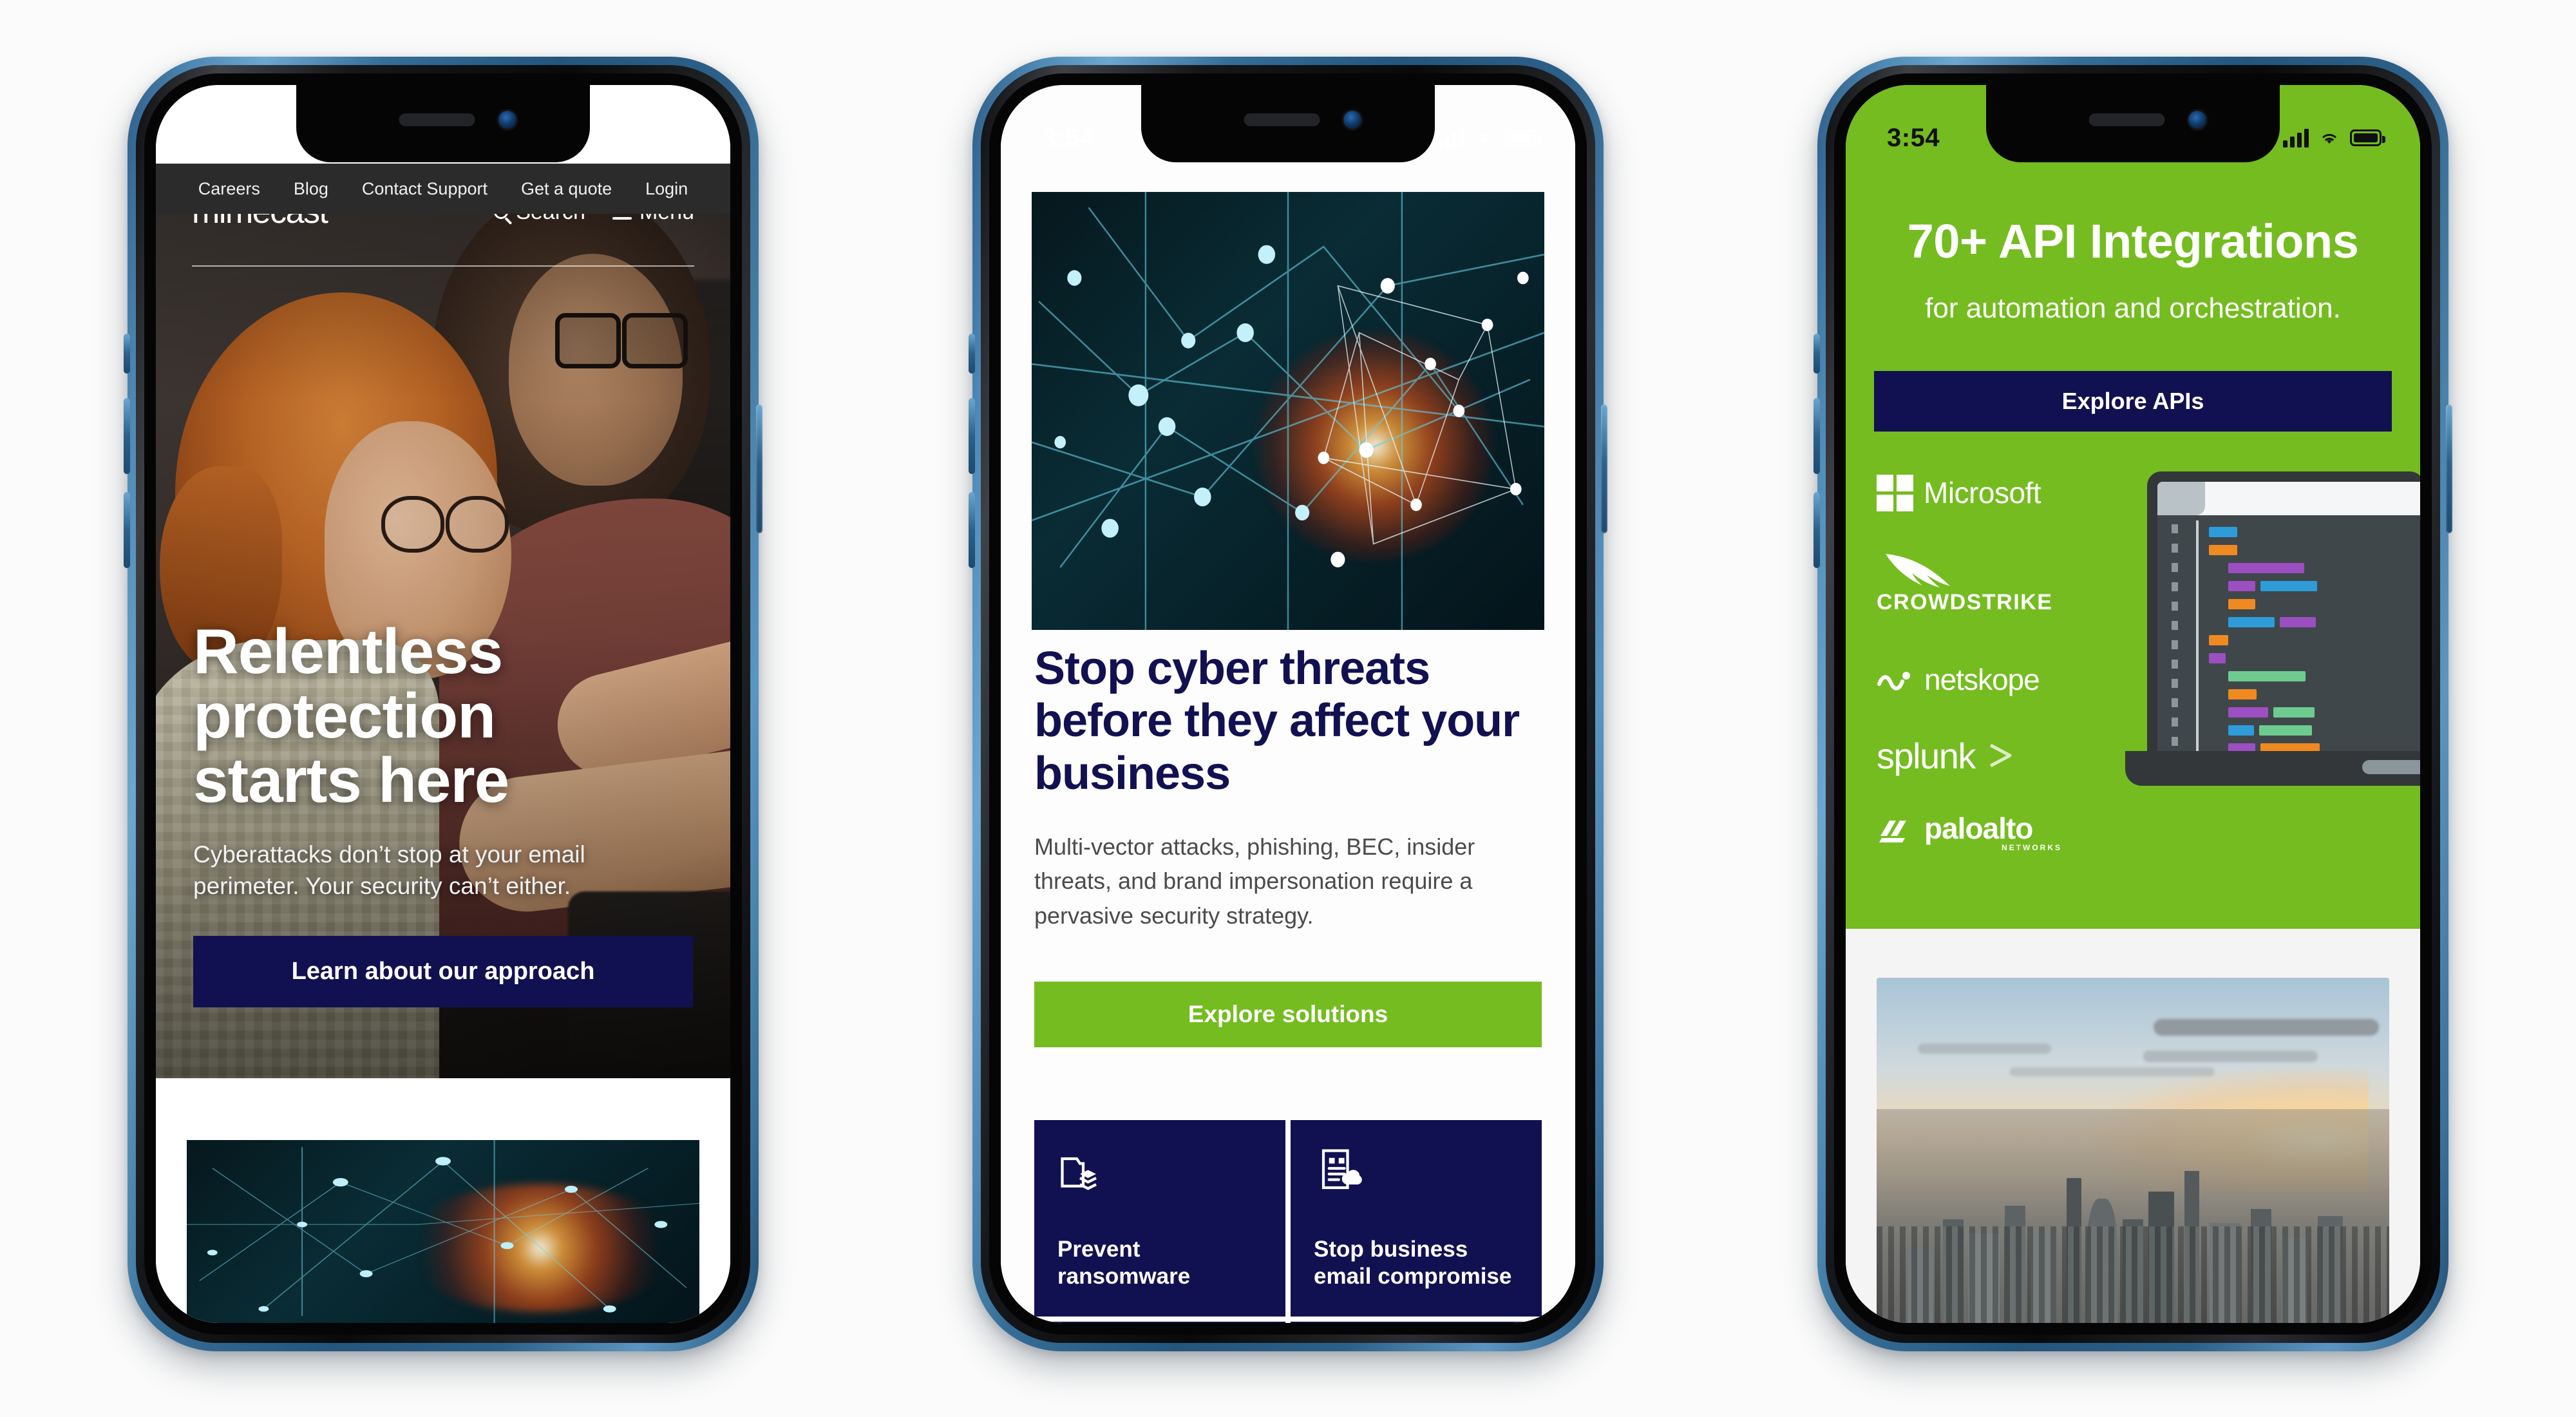 This screenshot has height=1417, width=2576. I want to click on explore-apis-button: Explore APIs, so click(2133, 401).